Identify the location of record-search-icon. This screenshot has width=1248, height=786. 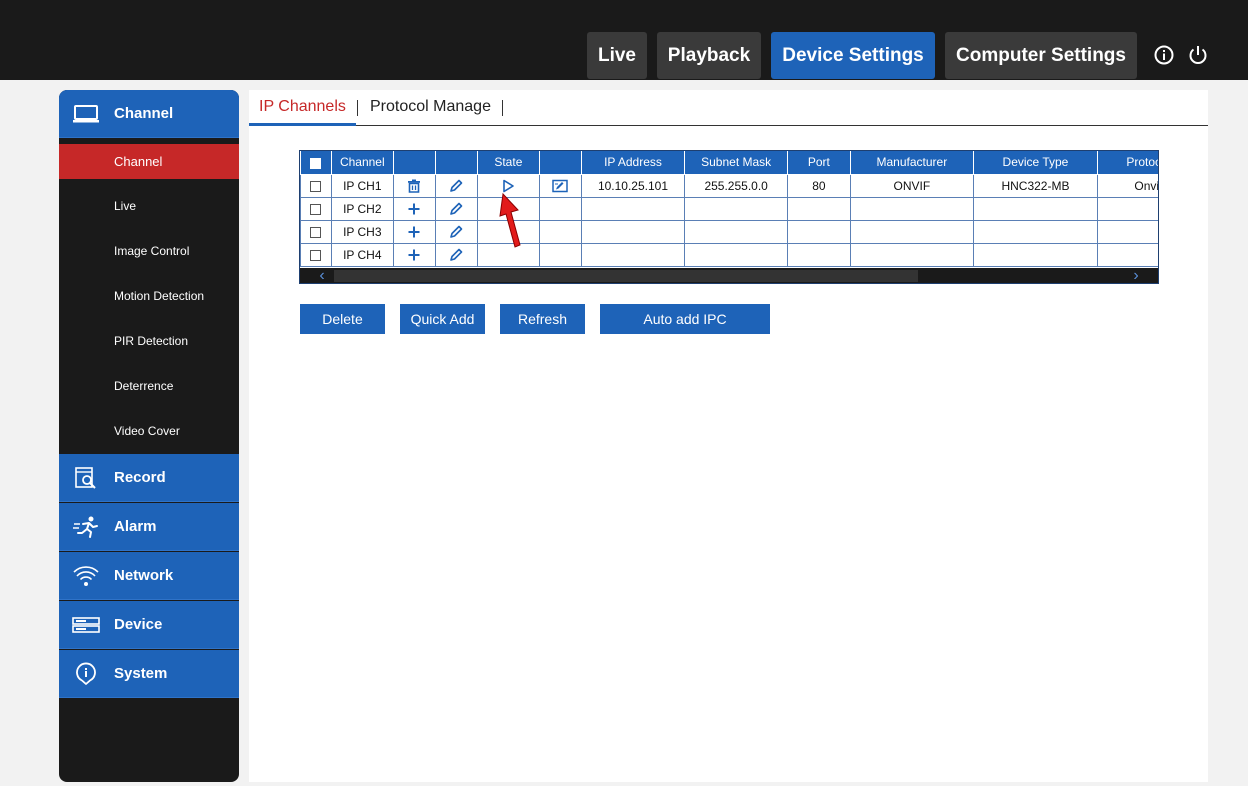
(86, 478).